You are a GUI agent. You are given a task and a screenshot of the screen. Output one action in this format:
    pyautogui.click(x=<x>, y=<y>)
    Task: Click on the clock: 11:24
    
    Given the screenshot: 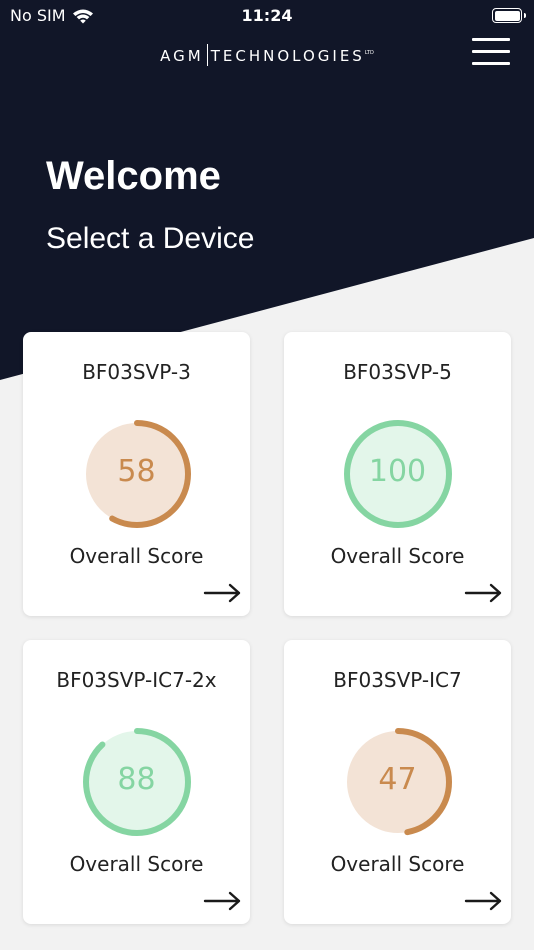 What is the action you would take?
    pyautogui.click(x=267, y=15)
    